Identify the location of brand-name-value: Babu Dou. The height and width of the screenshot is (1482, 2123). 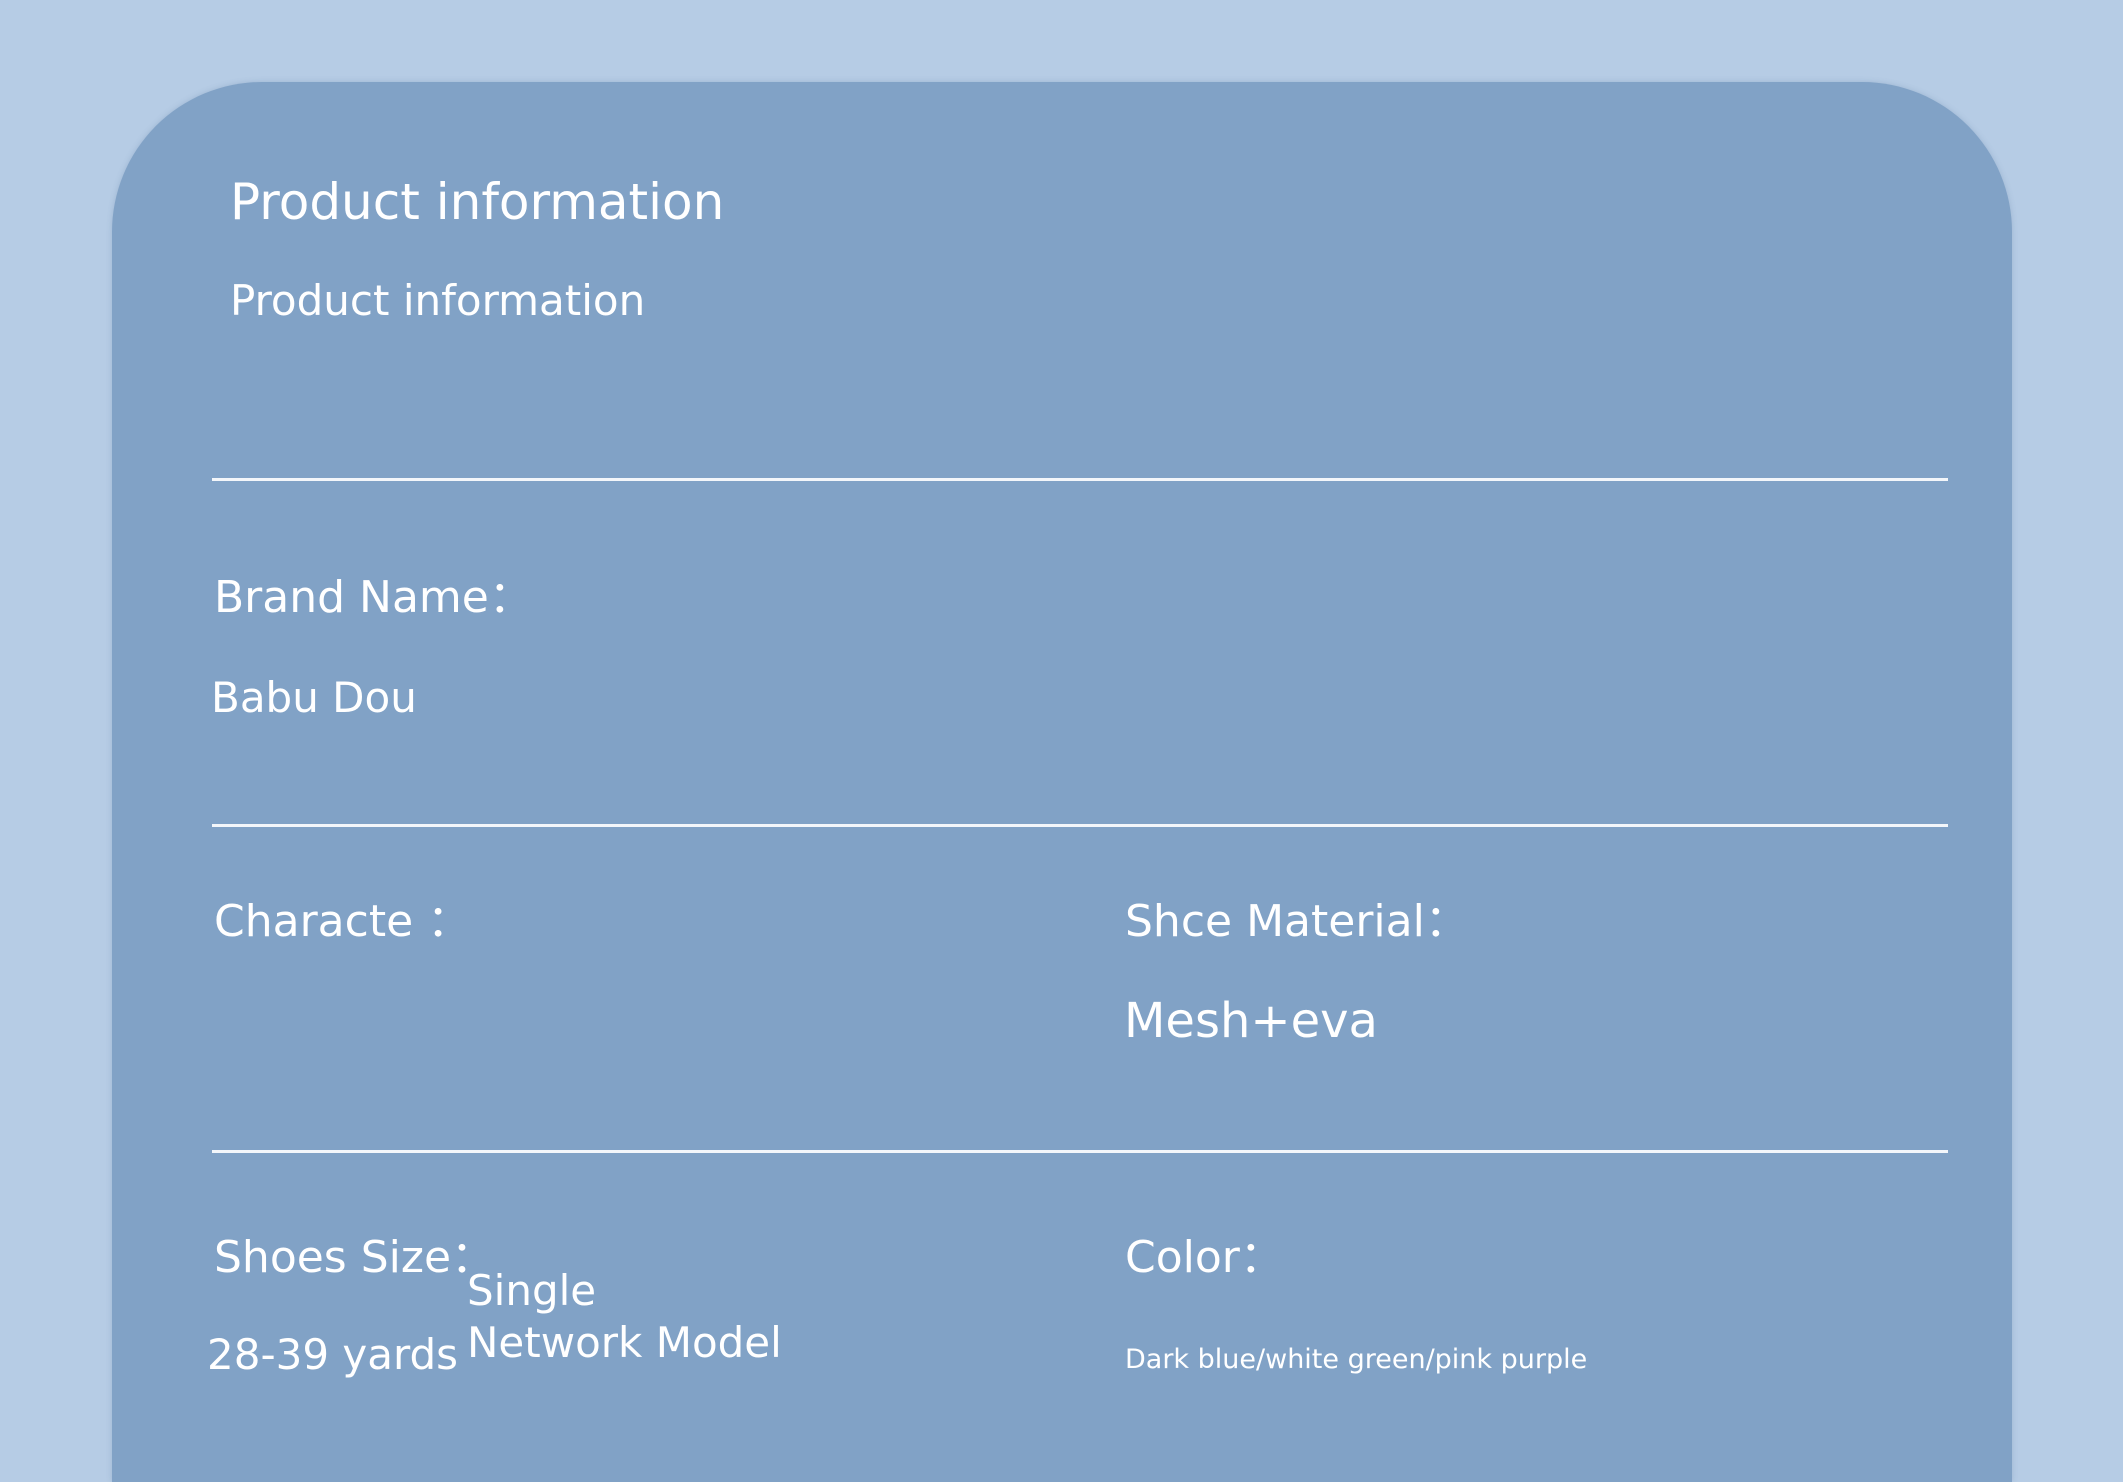
(314, 697).